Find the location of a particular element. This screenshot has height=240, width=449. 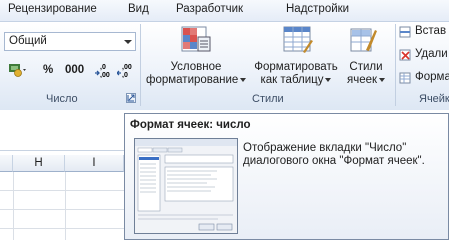

insert-cells-icon is located at coordinates (406, 33).